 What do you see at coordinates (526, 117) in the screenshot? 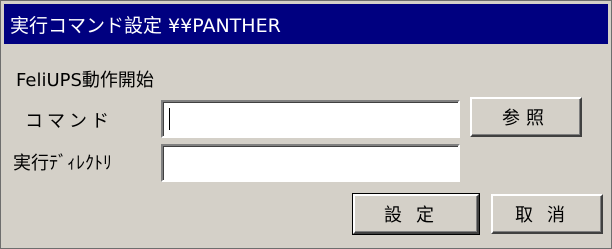
I see `browse-button: 参照` at bounding box center [526, 117].